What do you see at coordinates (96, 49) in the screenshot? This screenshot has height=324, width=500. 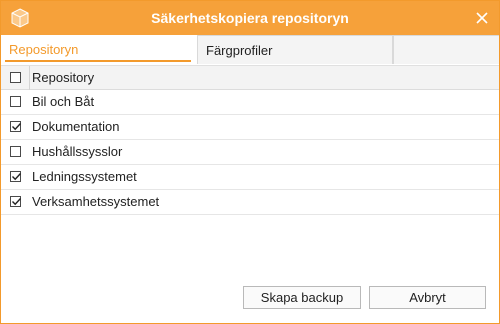 I see `tab-repositoryn: Repositoryn` at bounding box center [96, 49].